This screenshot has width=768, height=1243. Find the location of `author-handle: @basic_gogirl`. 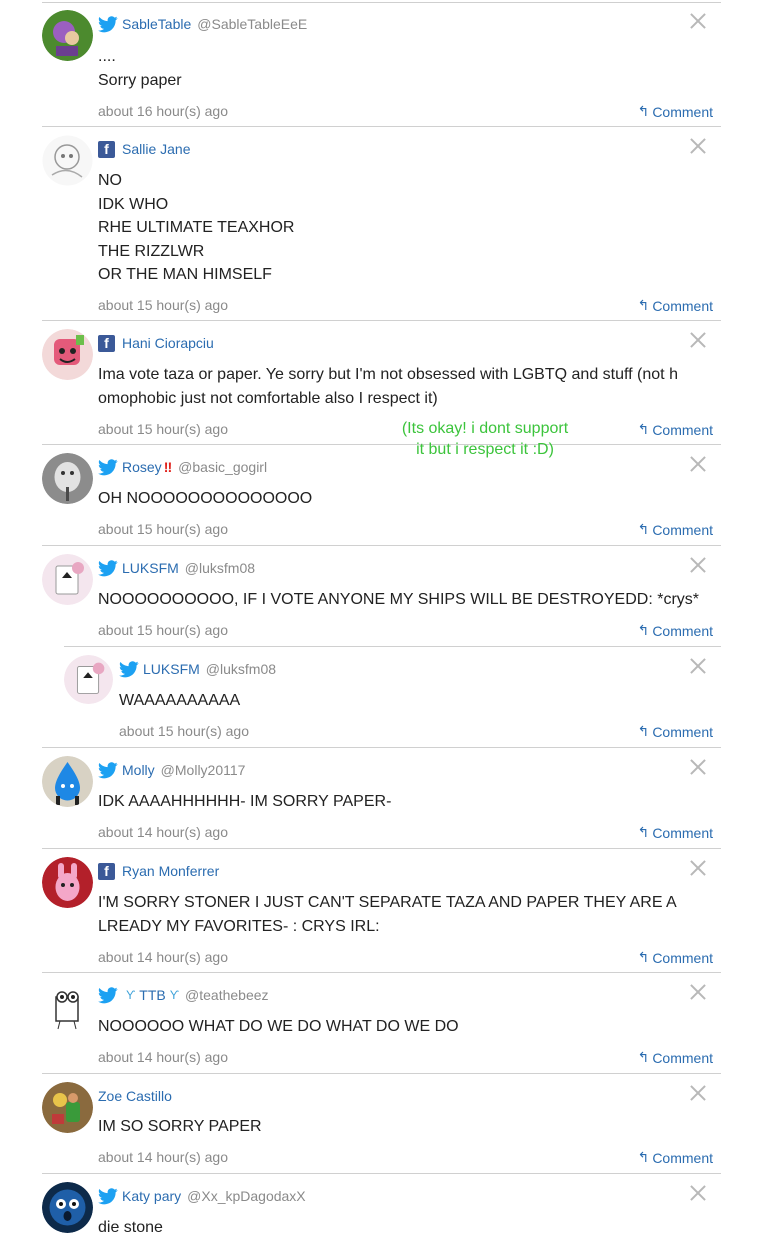

author-handle: @basic_gogirl is located at coordinates (222, 467).